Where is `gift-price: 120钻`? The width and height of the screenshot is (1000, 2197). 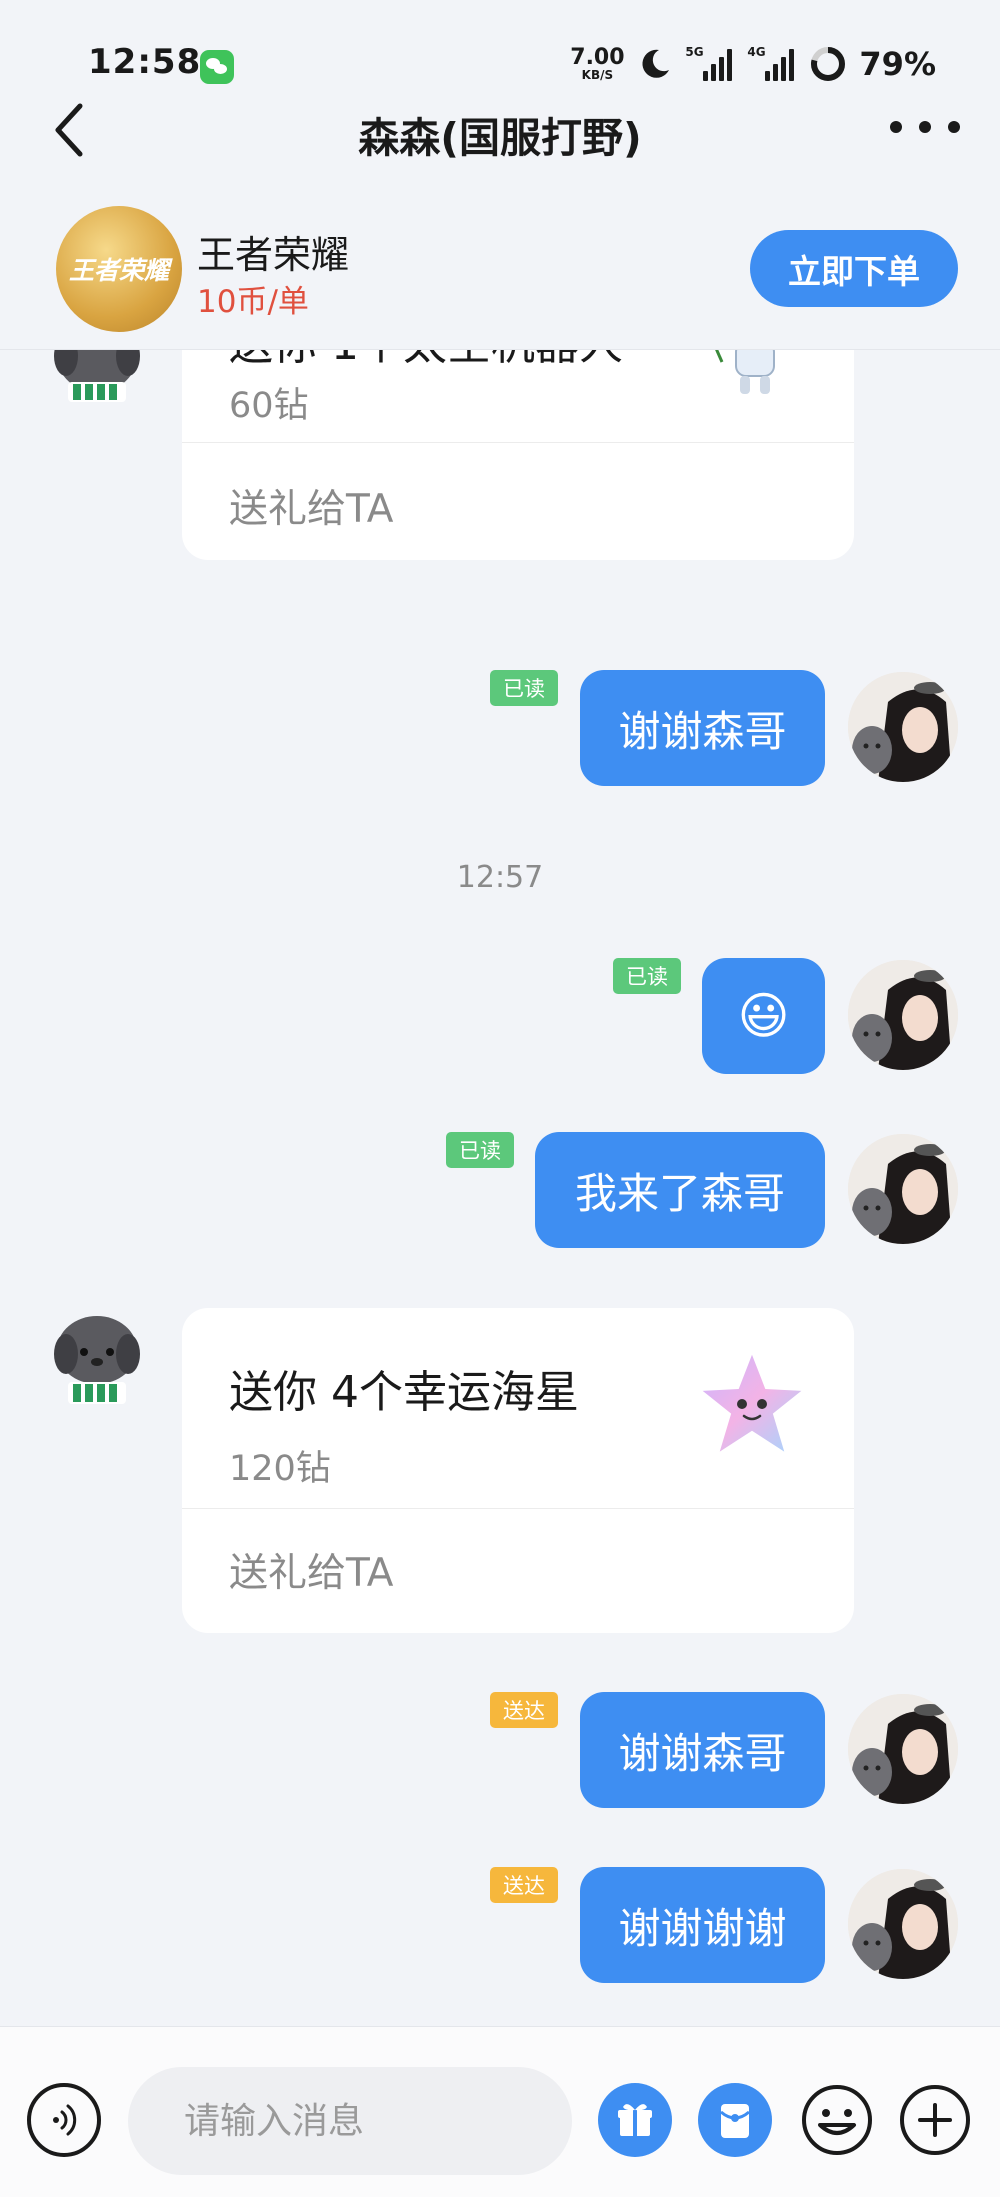 gift-price: 120钻 is located at coordinates (280, 1469).